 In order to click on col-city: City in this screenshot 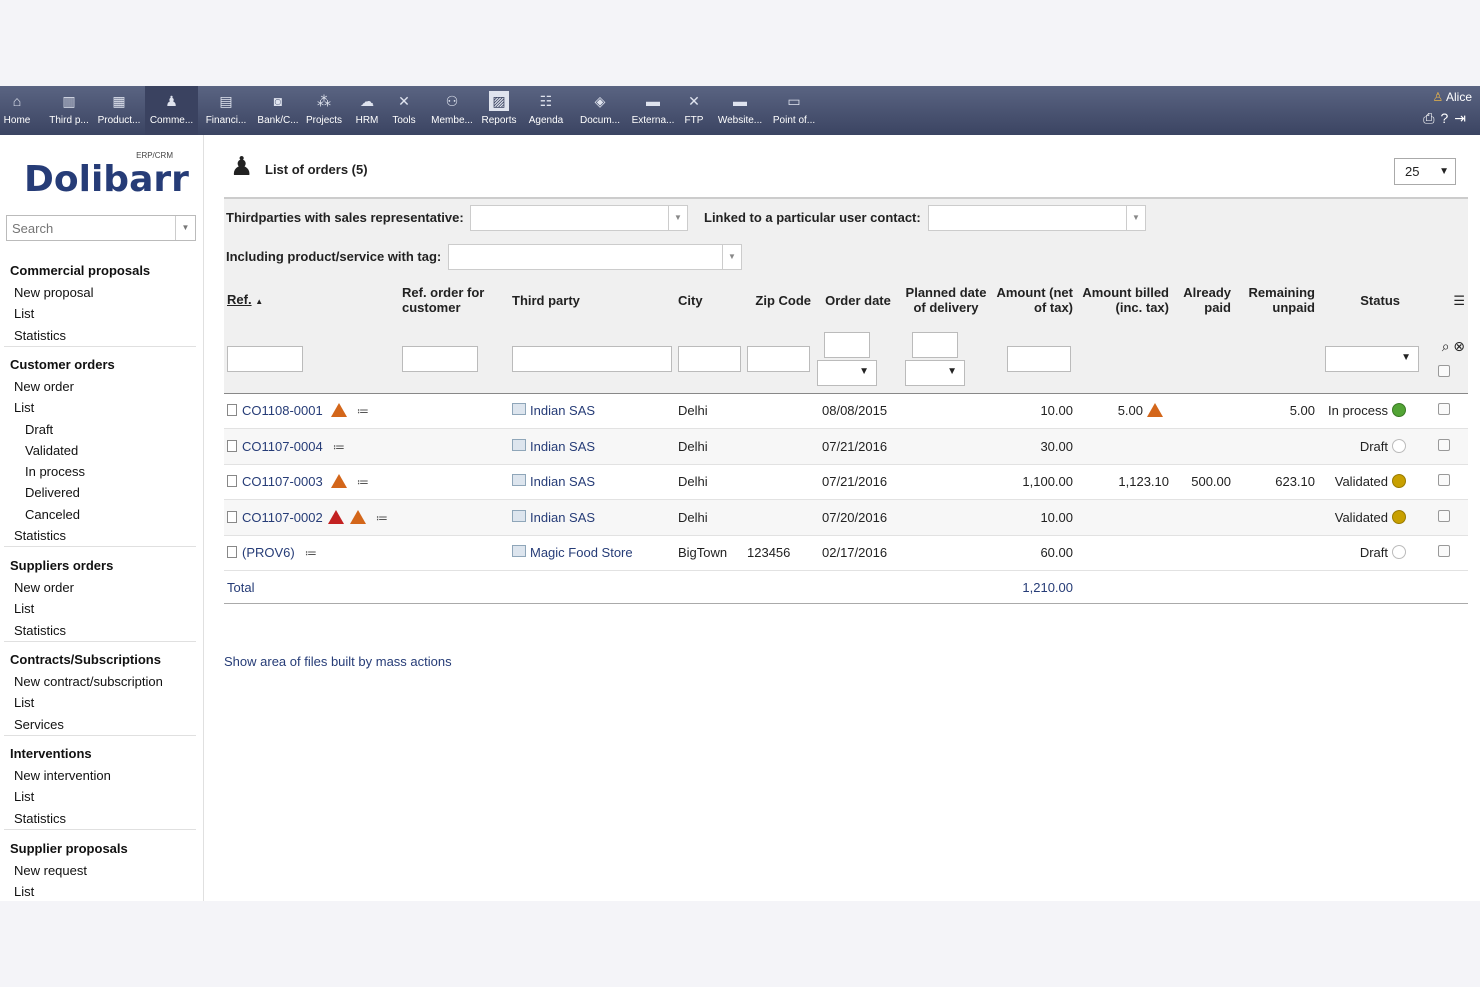, I will do `click(709, 300)`.